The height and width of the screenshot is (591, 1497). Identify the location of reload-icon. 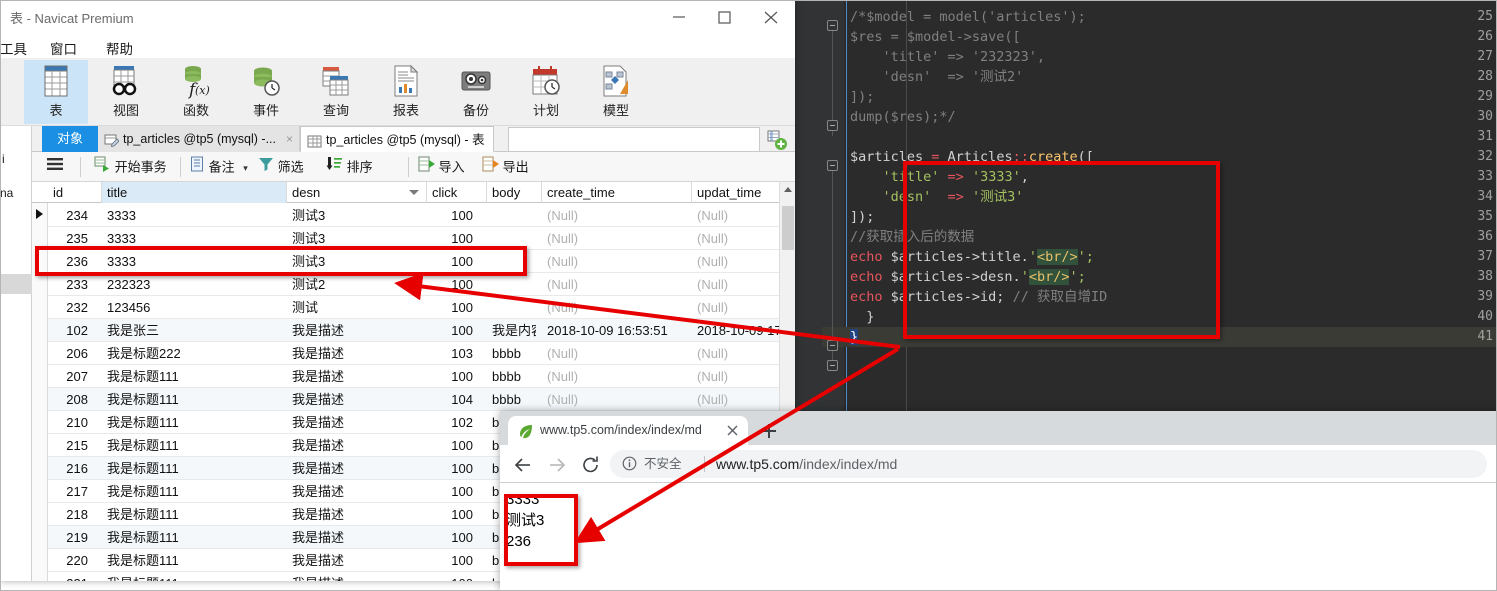
(591, 465).